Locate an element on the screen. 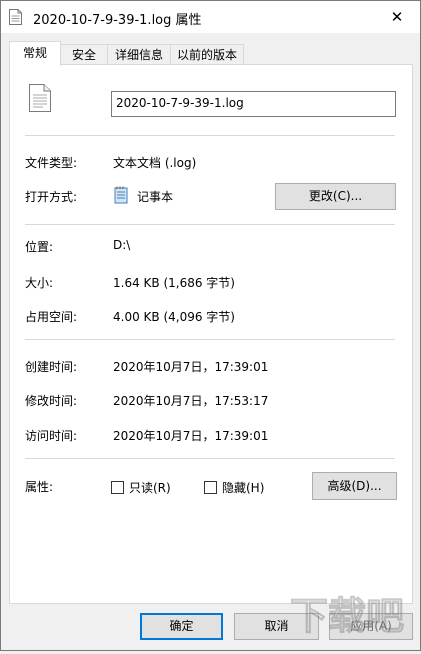 Image resolution: width=421 pixels, height=654 pixels. modified-label: 修改时间: is located at coordinates (51, 401).